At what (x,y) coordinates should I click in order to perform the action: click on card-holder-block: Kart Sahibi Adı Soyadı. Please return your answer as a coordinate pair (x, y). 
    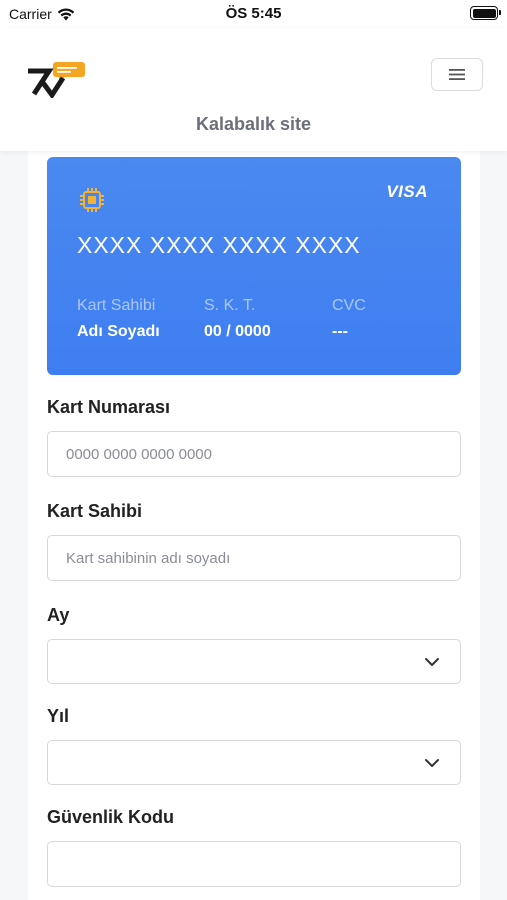
    Looking at the image, I should click on (118, 319).